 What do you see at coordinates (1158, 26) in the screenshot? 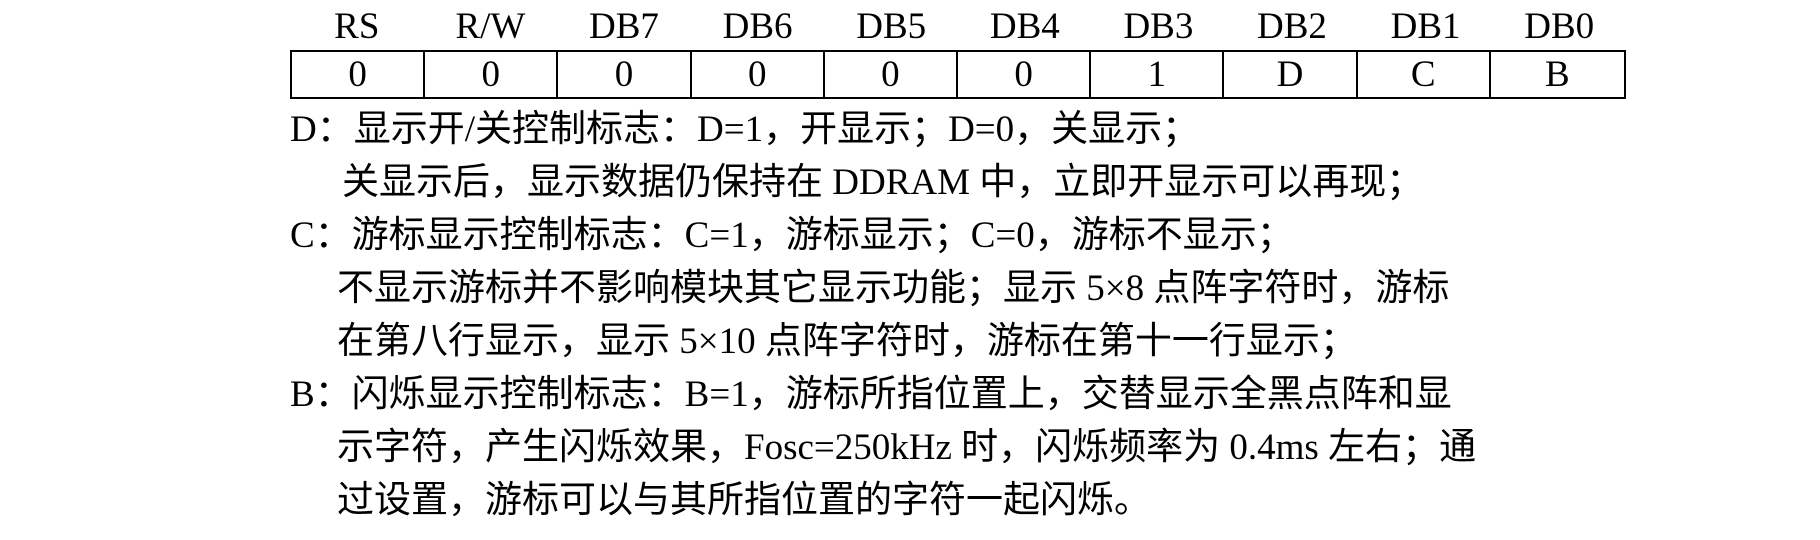
I see `header-db3: DB3` at bounding box center [1158, 26].